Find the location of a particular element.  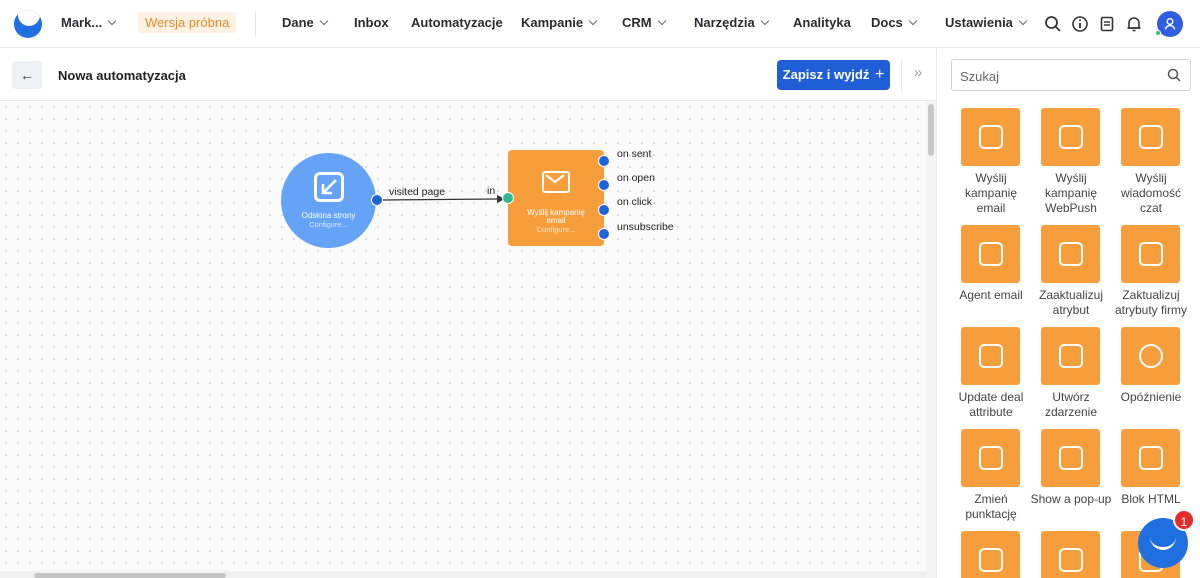

output-port-on-click is located at coordinates (604, 210).